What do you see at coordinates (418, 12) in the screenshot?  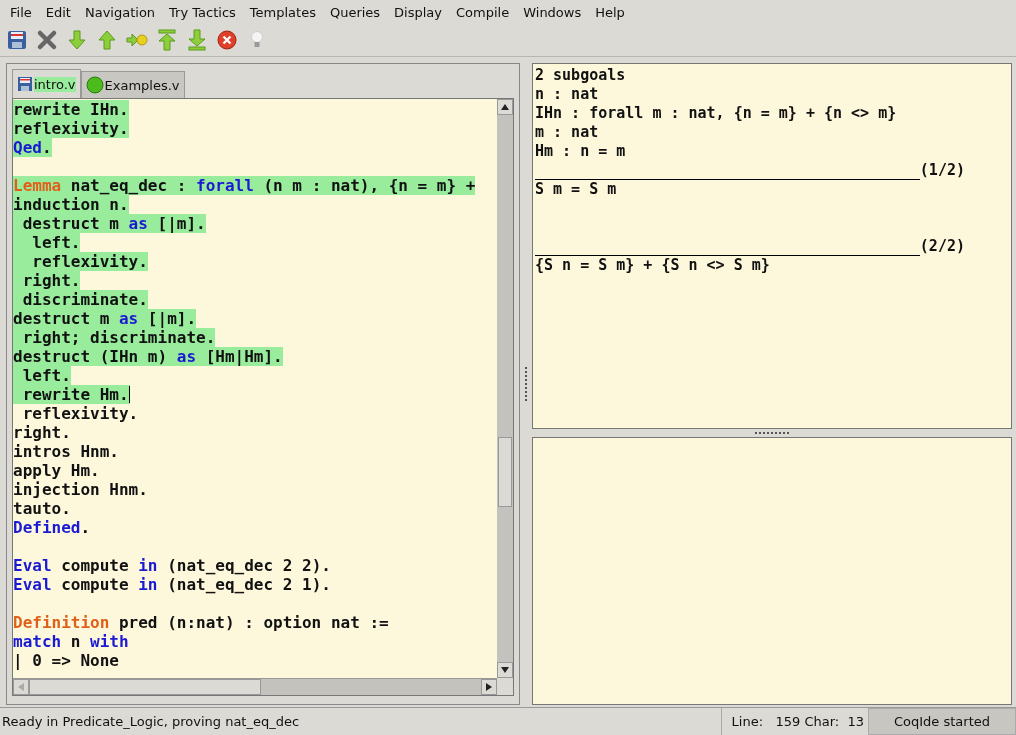 I see `menu-item: Display` at bounding box center [418, 12].